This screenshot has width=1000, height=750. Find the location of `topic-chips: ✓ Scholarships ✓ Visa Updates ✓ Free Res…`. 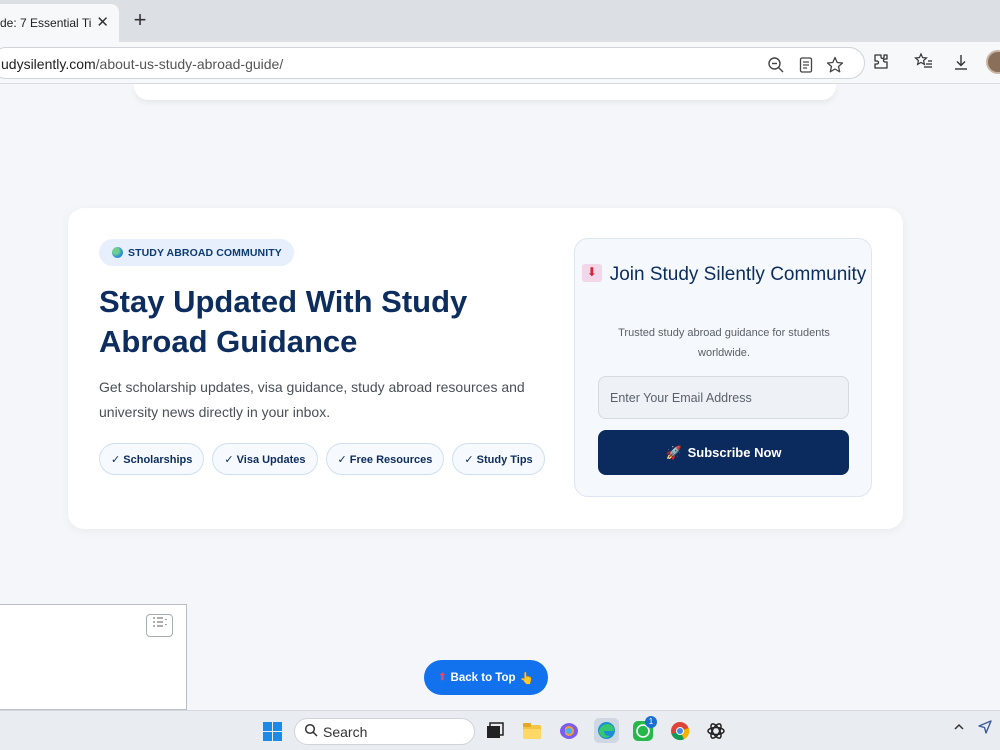

topic-chips: ✓ Scholarships ✓ Visa Updates ✓ Free Res… is located at coordinates (322, 459).